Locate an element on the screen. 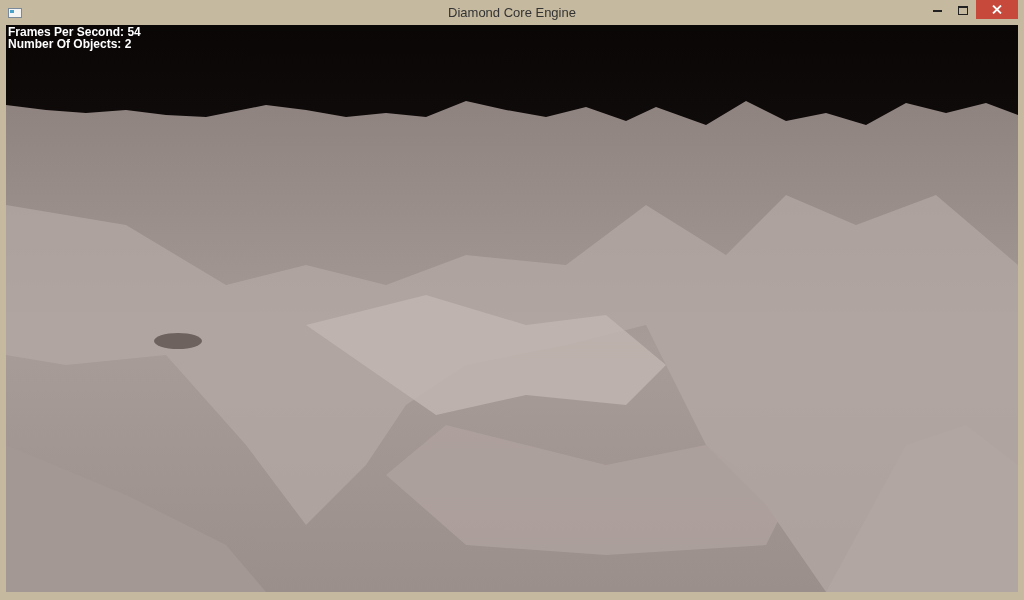 The height and width of the screenshot is (600, 1024). close-button is located at coordinates (997, 9).